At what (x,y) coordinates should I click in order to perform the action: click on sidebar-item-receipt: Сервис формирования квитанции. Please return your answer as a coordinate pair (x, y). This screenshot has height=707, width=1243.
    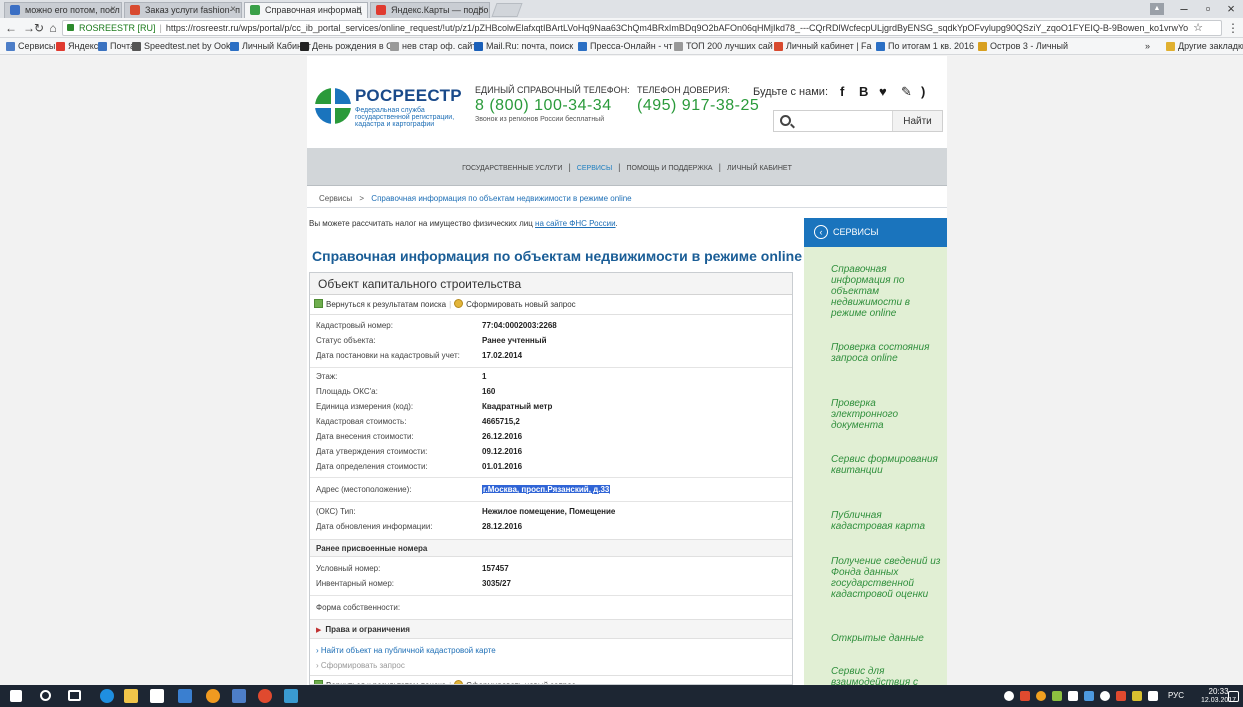
    Looking at the image, I should click on (888, 465).